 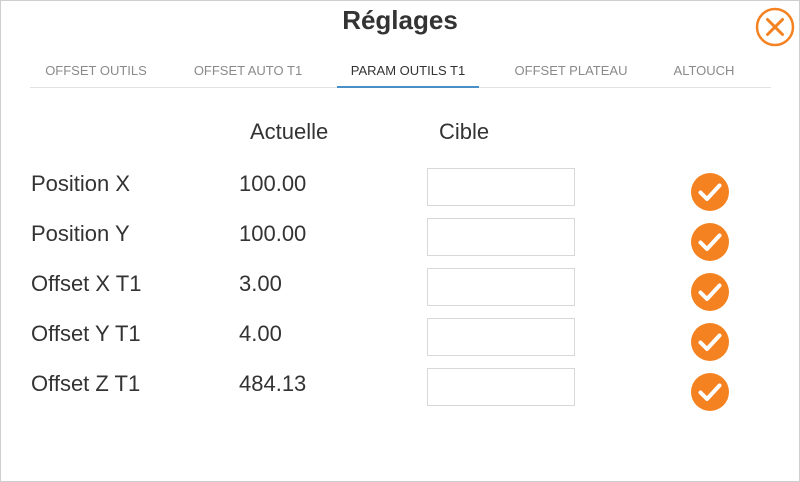 I want to click on close-button, so click(x=775, y=27).